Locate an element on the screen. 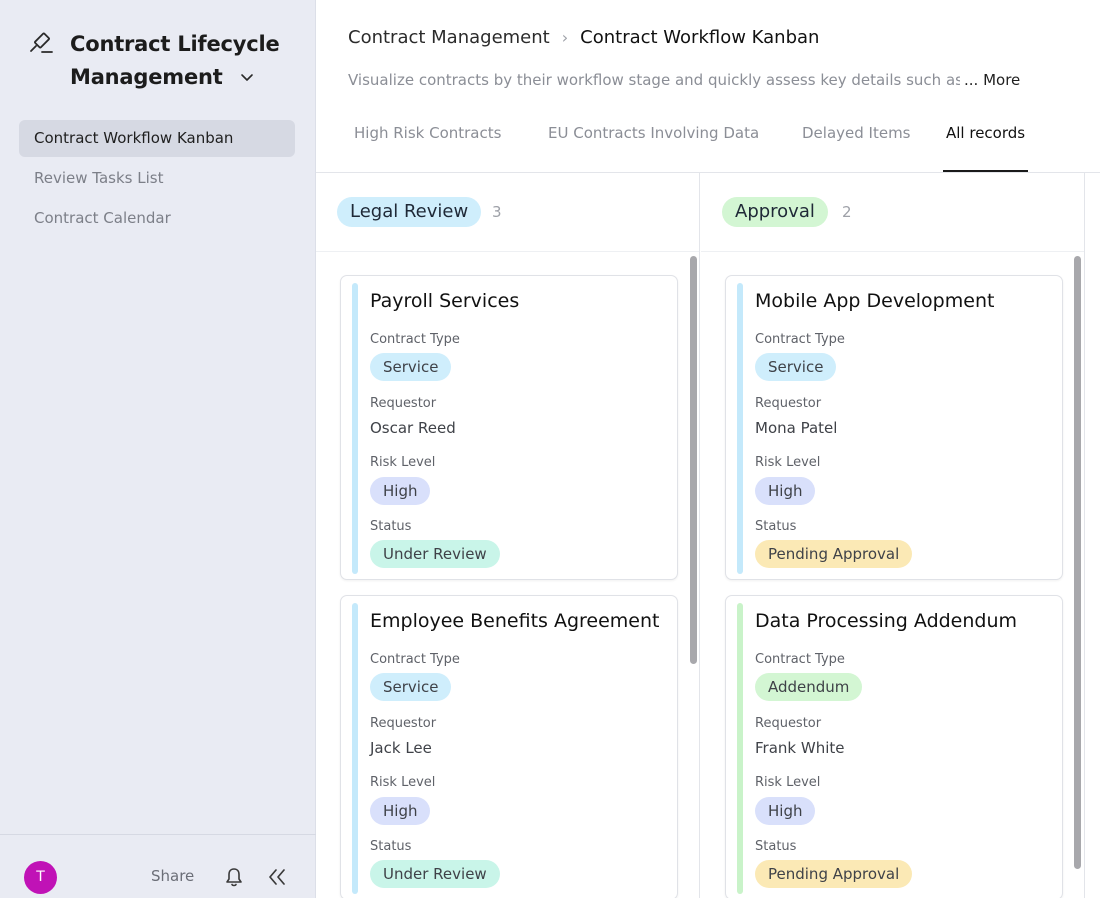  column-title: Approval is located at coordinates (775, 212).